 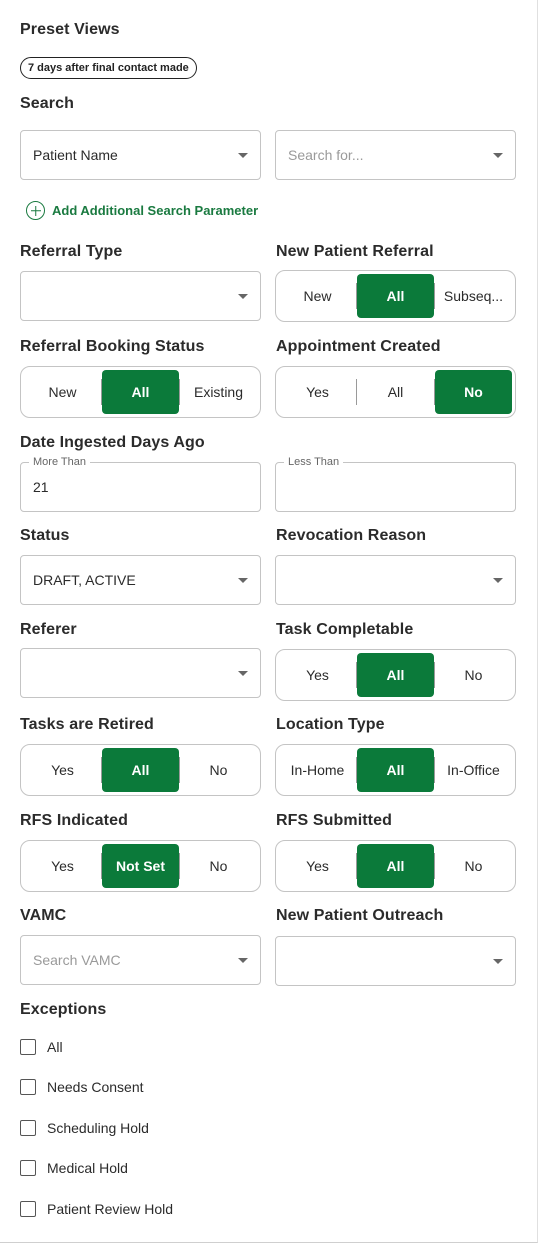 I want to click on tasks-retired-toggle: Yes All No, so click(x=140, y=770).